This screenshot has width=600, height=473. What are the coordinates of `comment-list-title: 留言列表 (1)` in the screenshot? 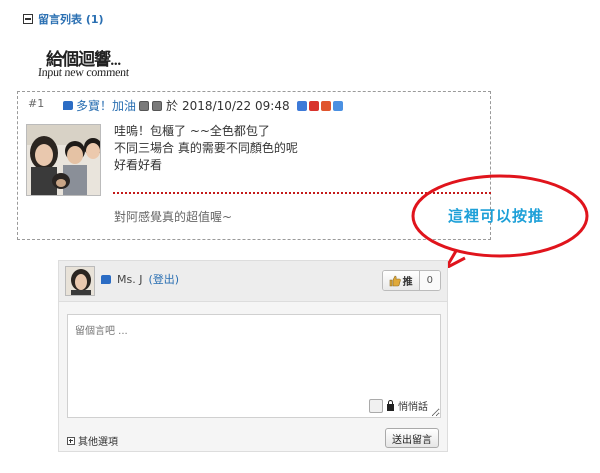 It's located at (71, 19).